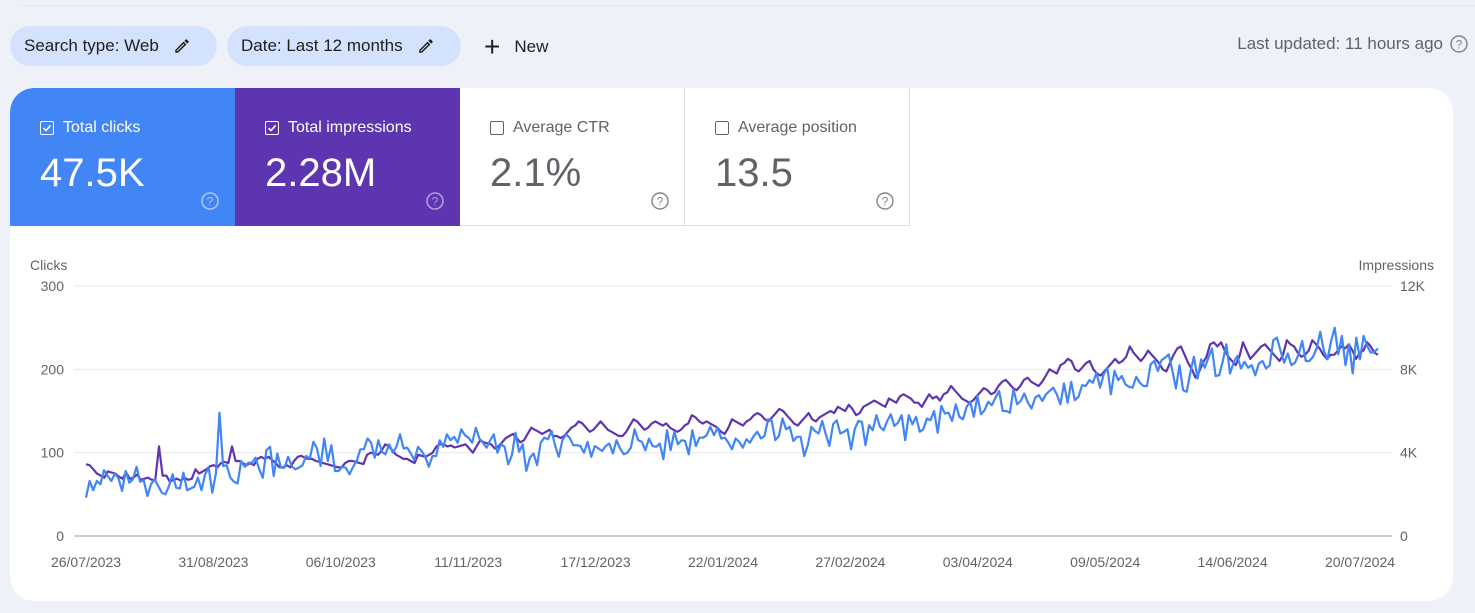  Describe the element at coordinates (850, 562) in the screenshot. I see `x-tick-label: 27/02/2024` at that location.